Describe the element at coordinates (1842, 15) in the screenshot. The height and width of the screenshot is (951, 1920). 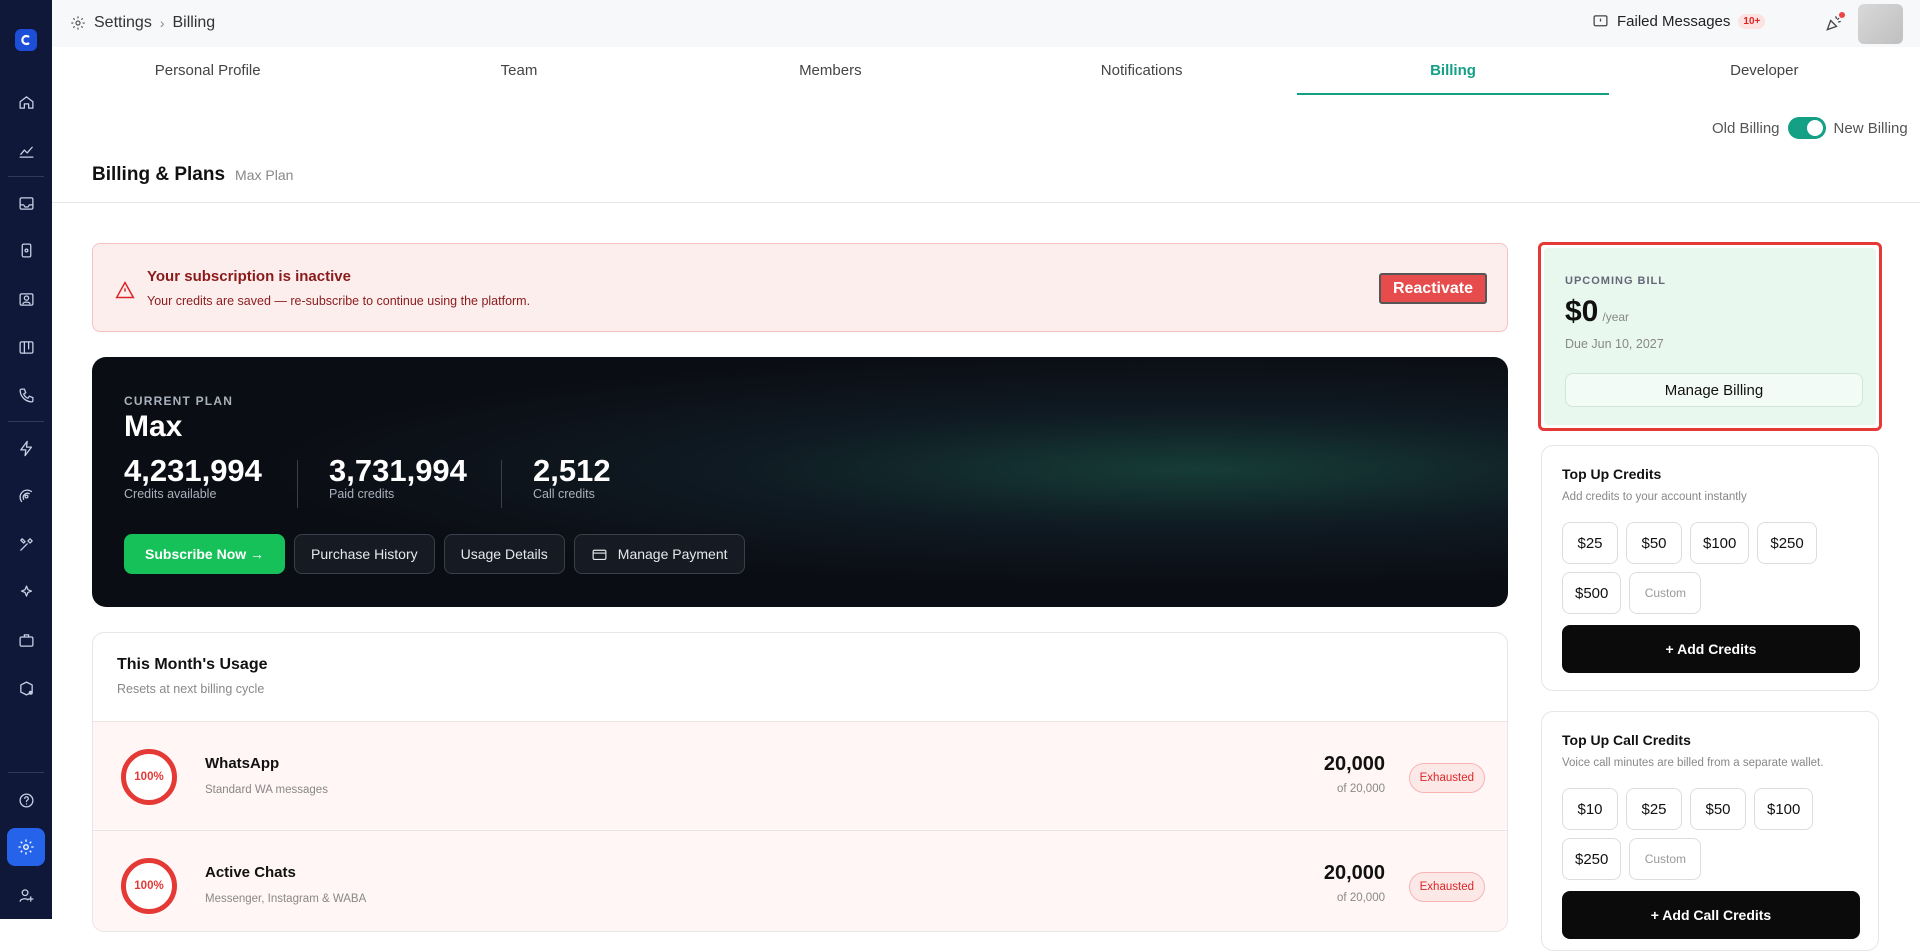
I see `notification-dot` at that location.